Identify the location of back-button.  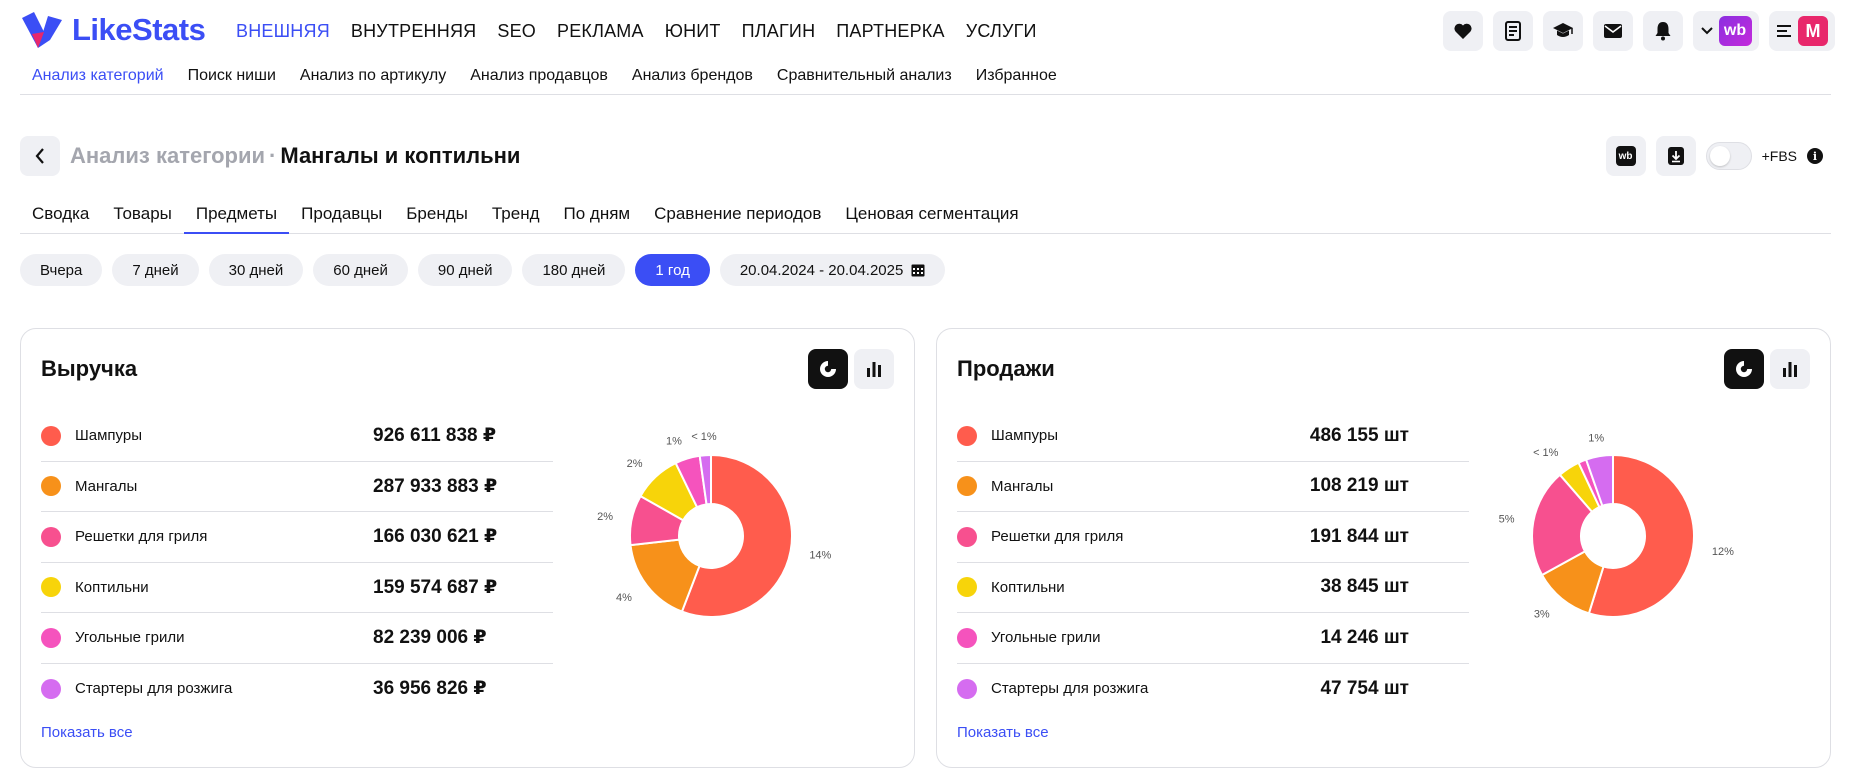
(40, 156).